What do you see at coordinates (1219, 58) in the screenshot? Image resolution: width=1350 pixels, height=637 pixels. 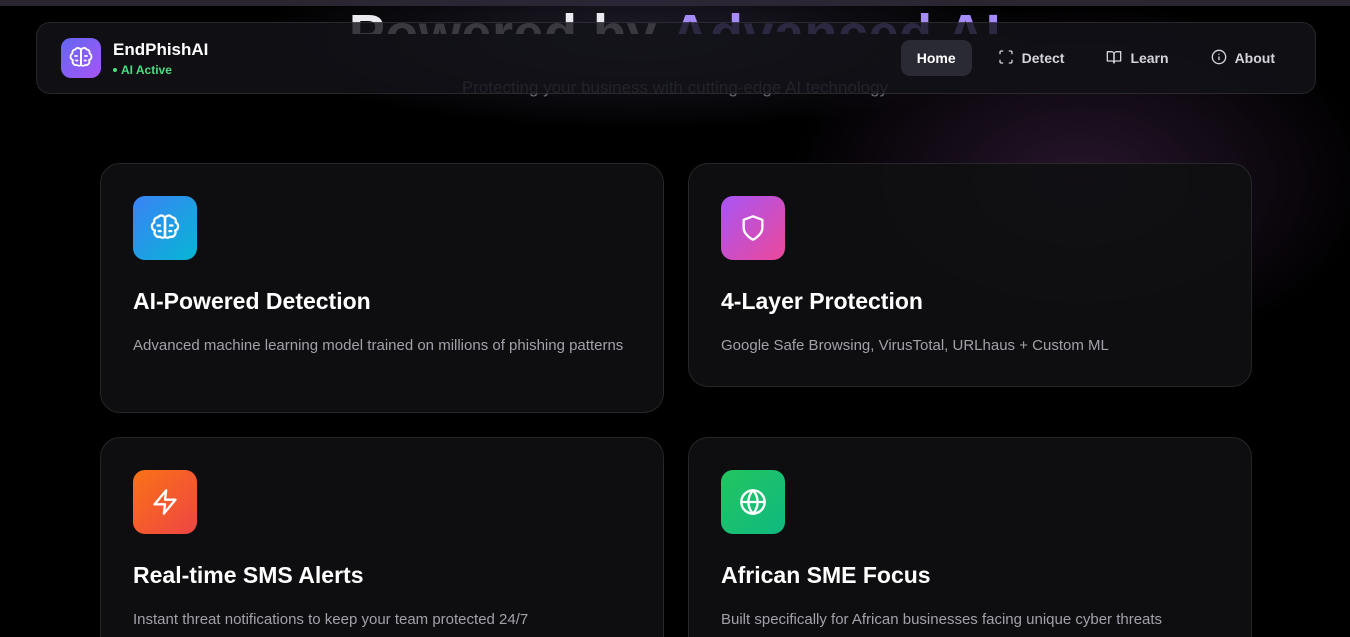 I see `info-icon` at bounding box center [1219, 58].